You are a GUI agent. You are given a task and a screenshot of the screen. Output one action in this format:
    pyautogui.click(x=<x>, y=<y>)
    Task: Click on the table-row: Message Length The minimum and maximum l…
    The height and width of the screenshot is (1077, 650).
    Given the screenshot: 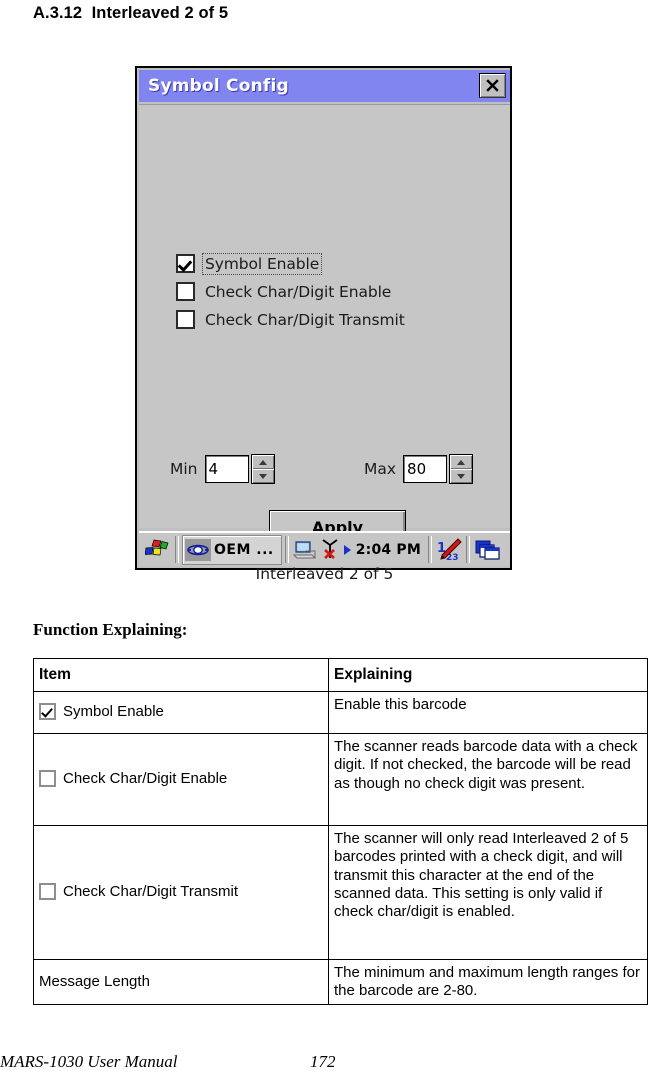 What is the action you would take?
    pyautogui.click(x=340, y=982)
    